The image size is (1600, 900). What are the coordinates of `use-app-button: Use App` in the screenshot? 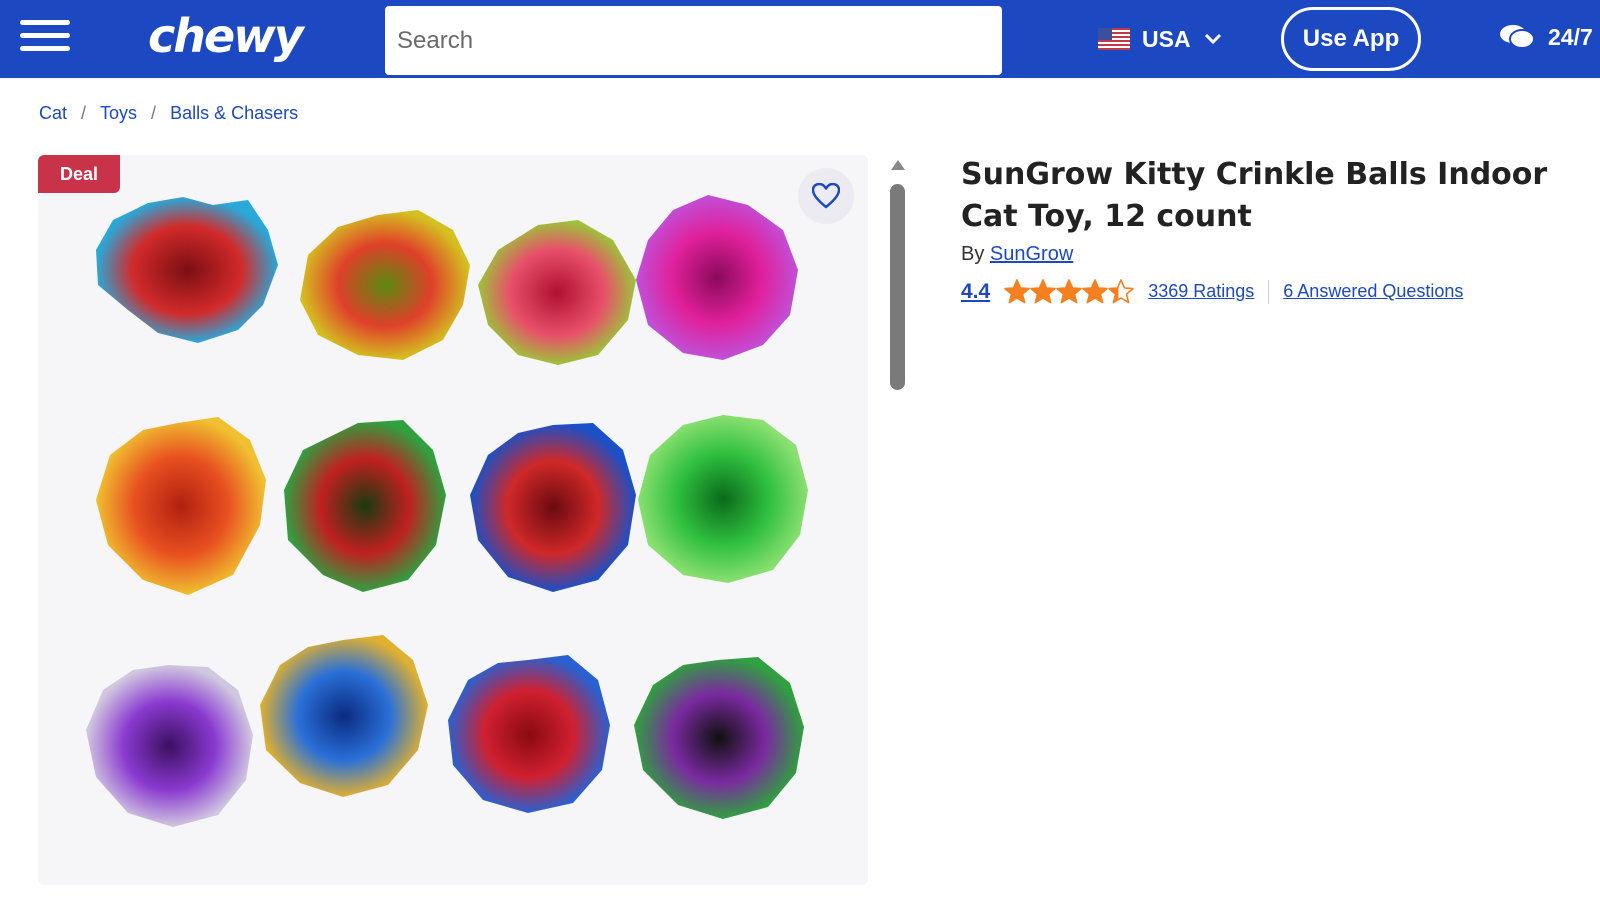 It's located at (1351, 39).